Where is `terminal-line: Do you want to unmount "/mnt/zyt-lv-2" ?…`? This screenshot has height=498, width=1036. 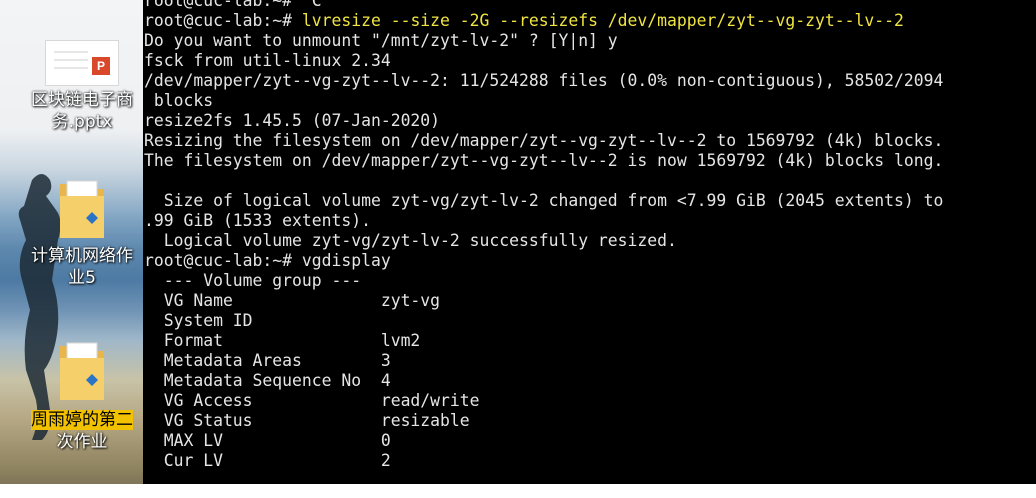 terminal-line: Do you want to unmount "/mnt/zyt-lv-2" ?… is located at coordinates (381, 40).